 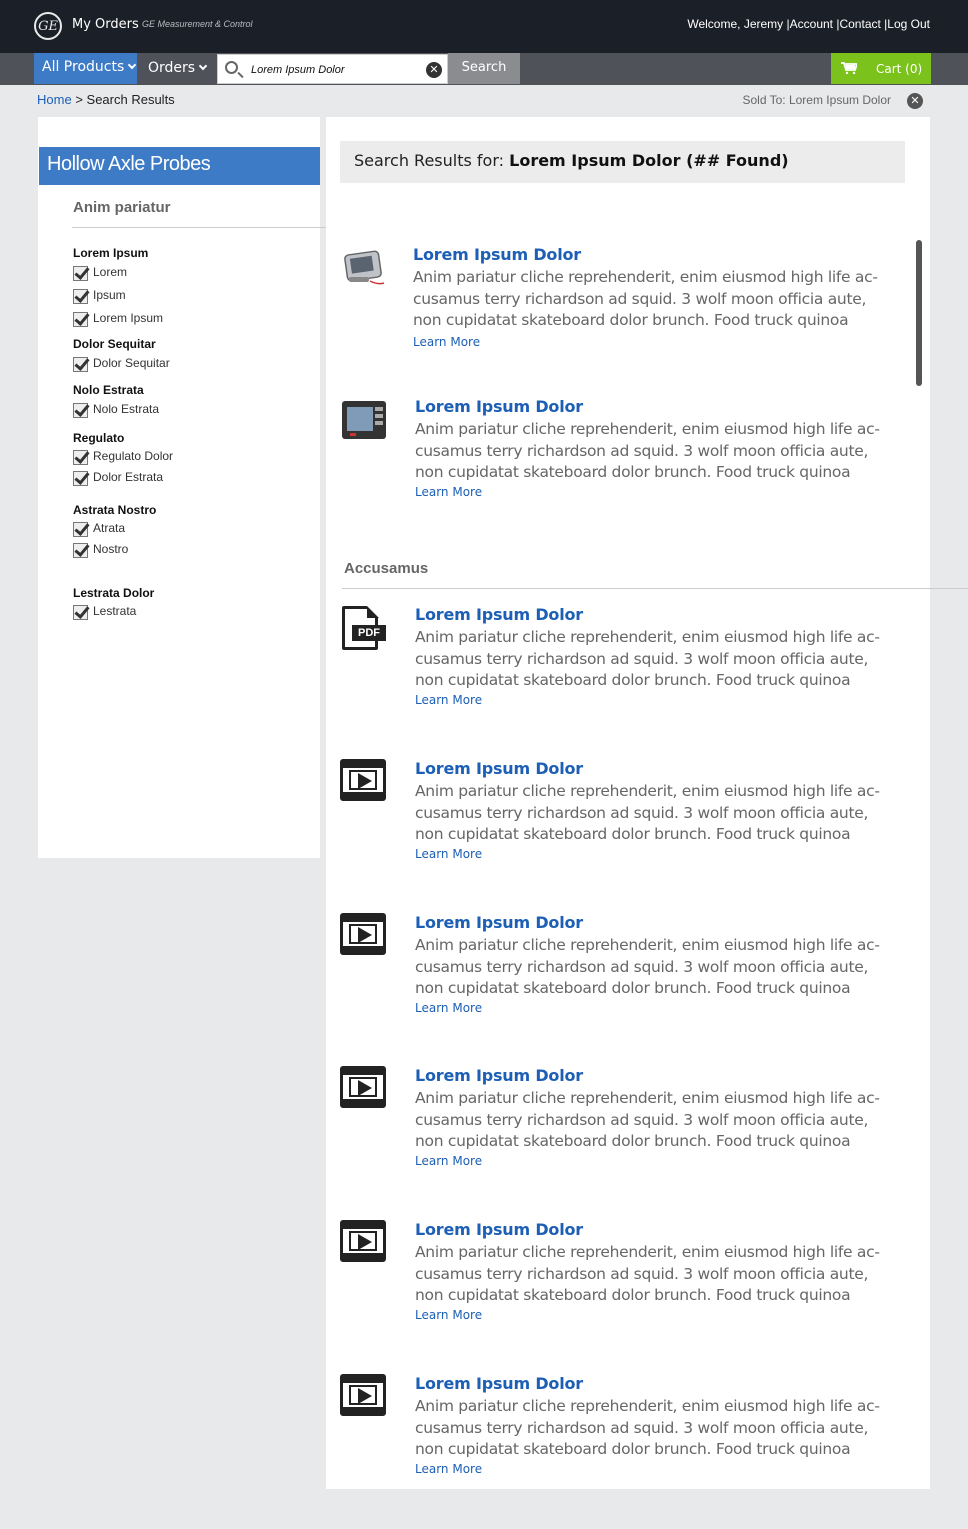 I want to click on filter-heading: Anim pariatur, so click(x=122, y=207).